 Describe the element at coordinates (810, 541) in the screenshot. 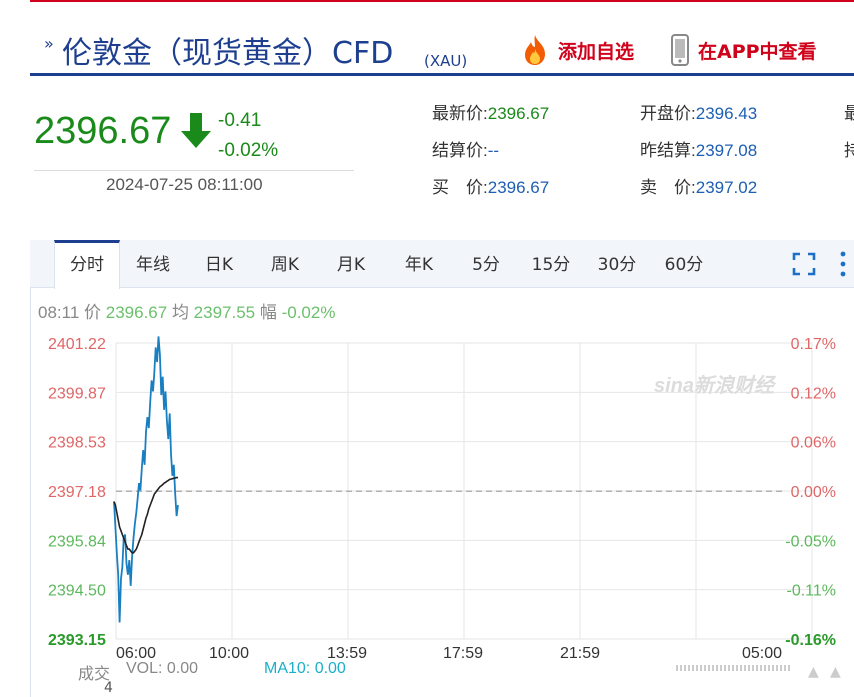

I see `y-tick-label-right: -0.05%` at that location.